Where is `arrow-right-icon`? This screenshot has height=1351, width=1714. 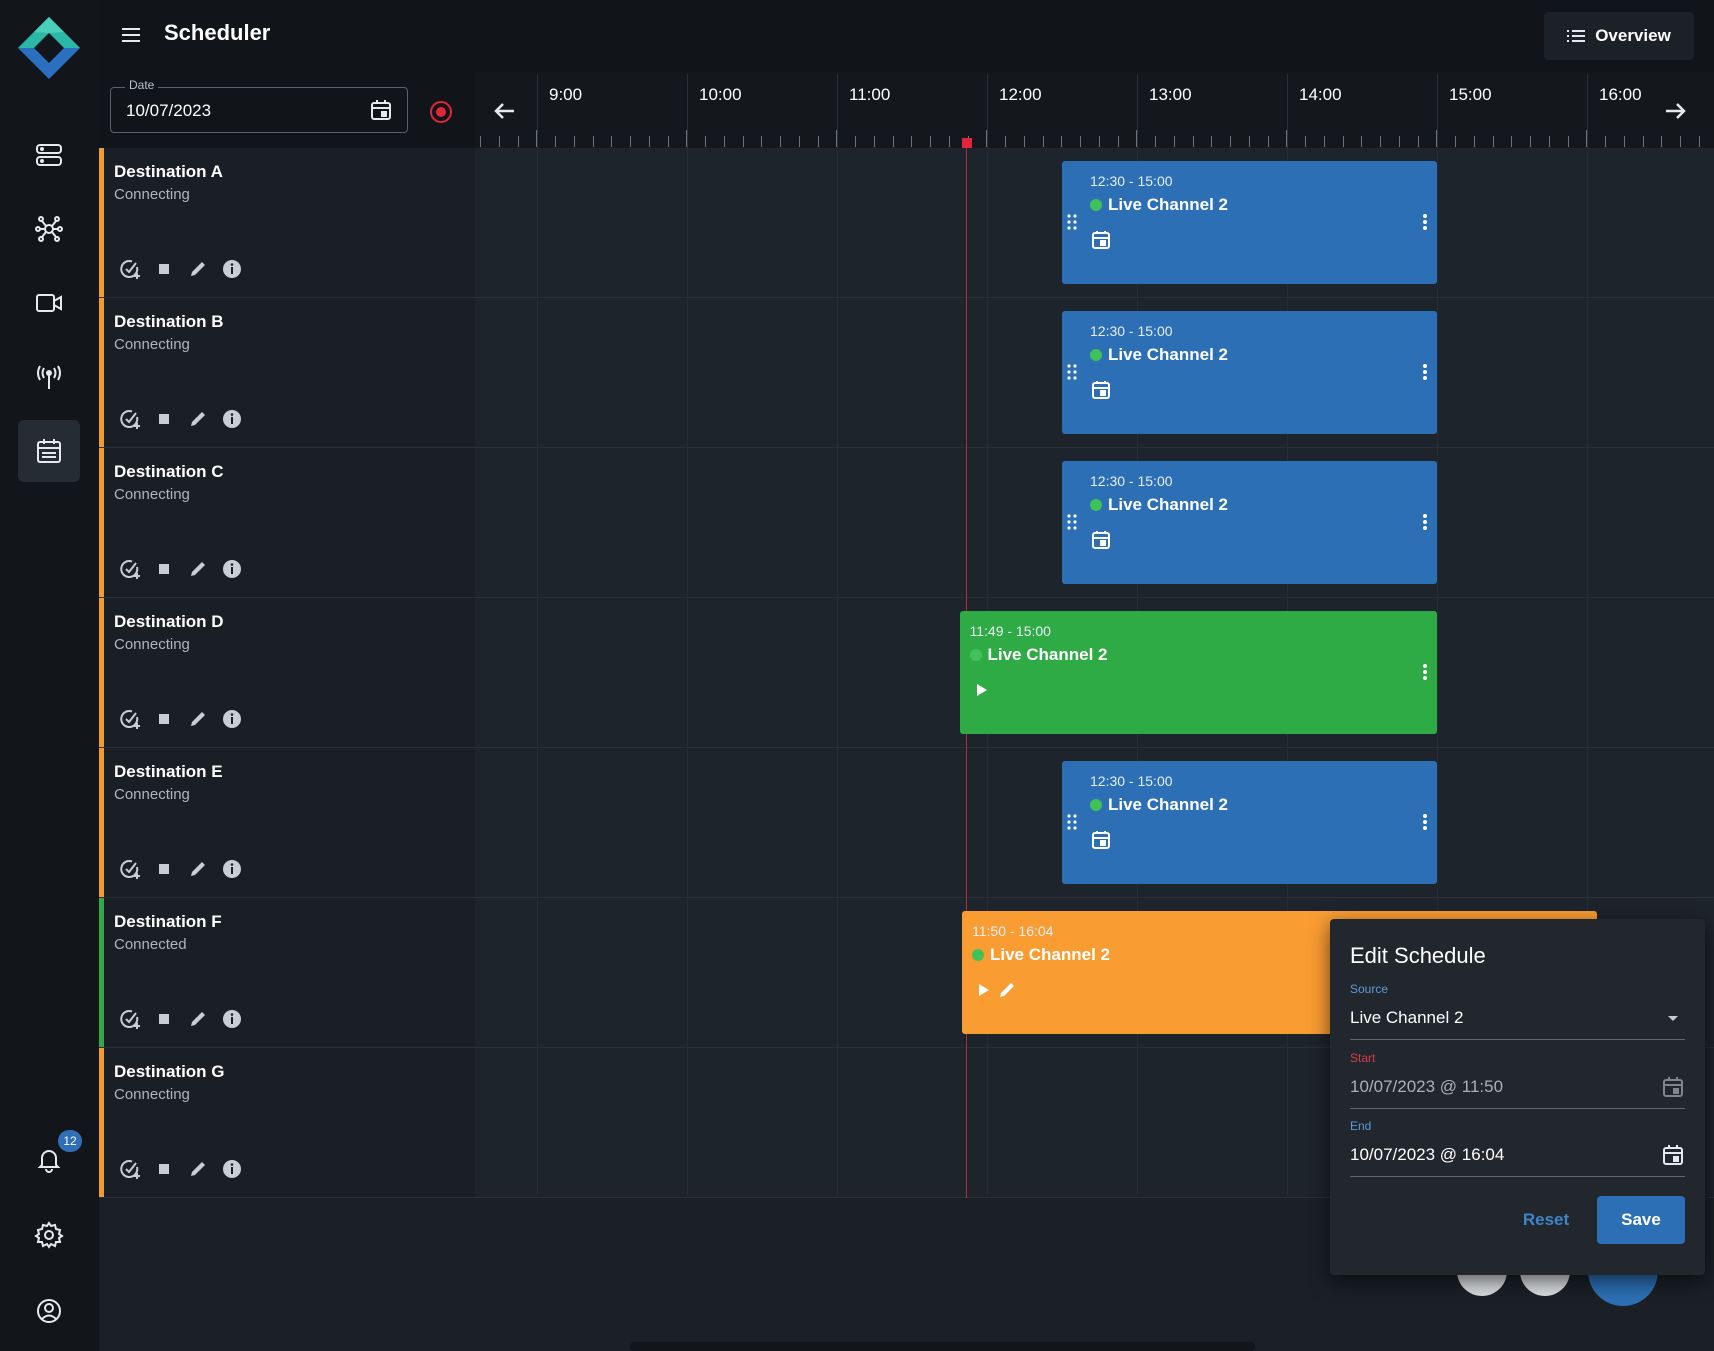 arrow-right-icon is located at coordinates (1675, 111).